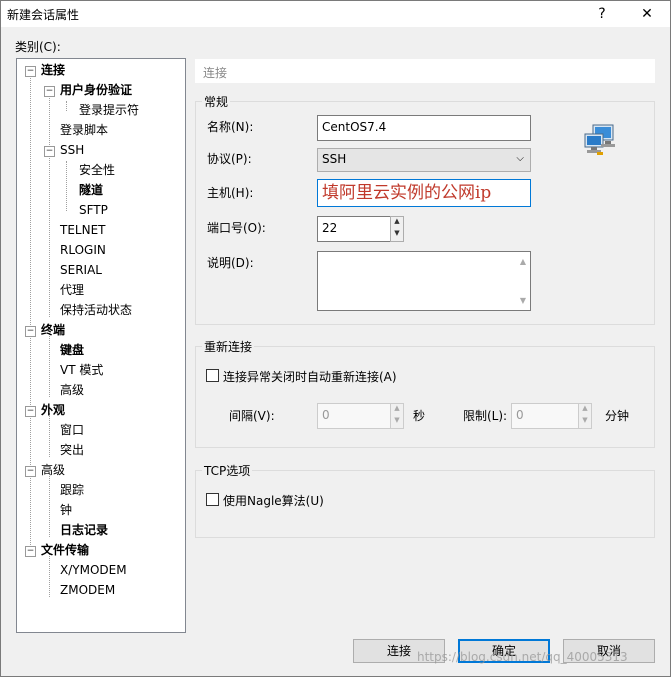 This screenshot has height=677, width=671. I want to click on limit-label: 限制(L):, so click(485, 416).